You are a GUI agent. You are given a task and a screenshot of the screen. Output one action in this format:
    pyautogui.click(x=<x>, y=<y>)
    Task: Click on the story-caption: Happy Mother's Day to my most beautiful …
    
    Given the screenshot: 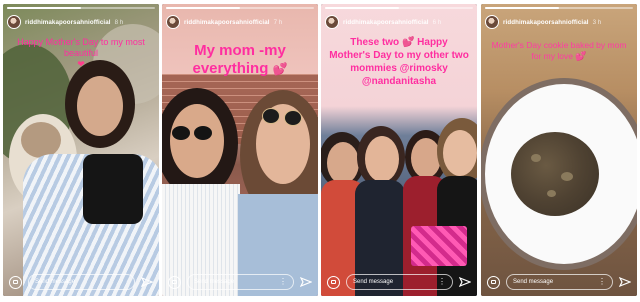 What is the action you would take?
    pyautogui.click(x=81, y=53)
    